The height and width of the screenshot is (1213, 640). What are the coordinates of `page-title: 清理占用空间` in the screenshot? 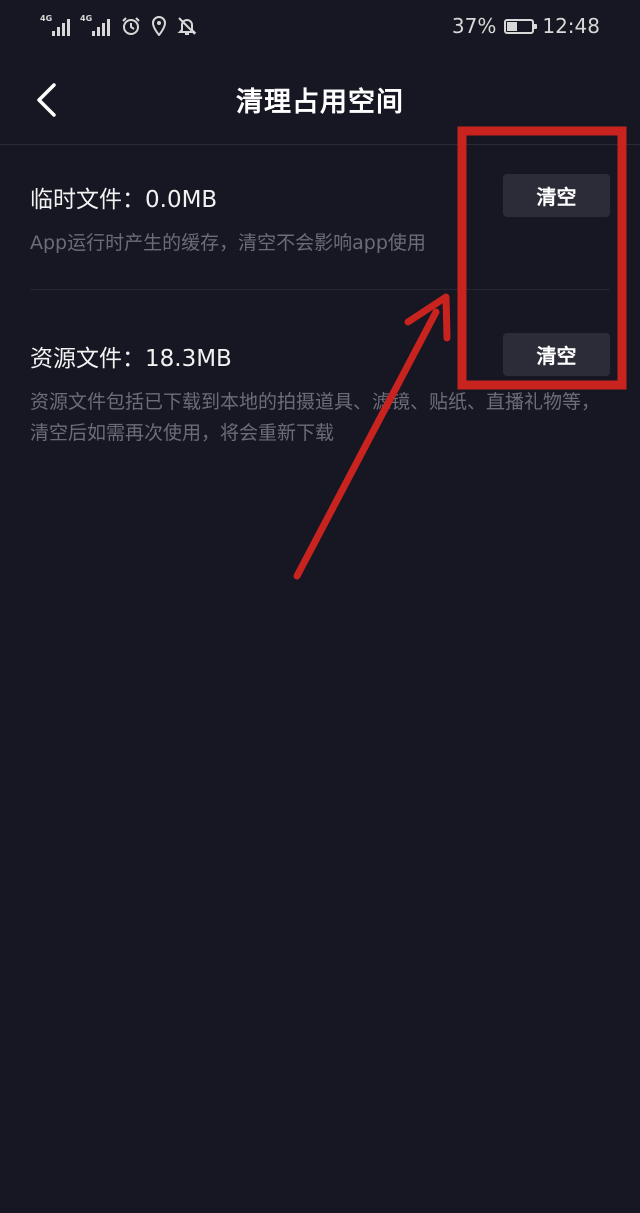 It's located at (320, 102).